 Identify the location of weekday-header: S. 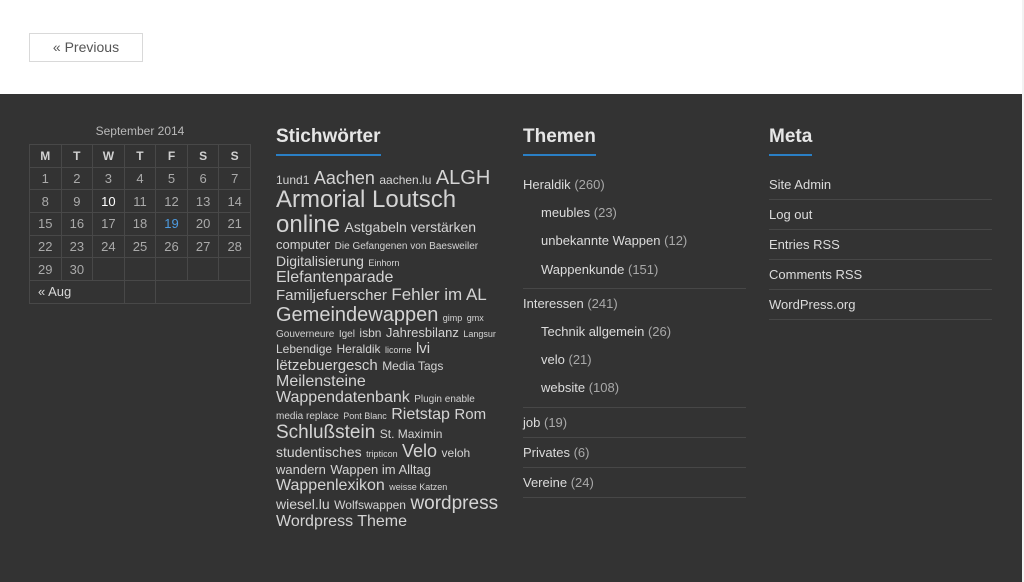
(234, 156).